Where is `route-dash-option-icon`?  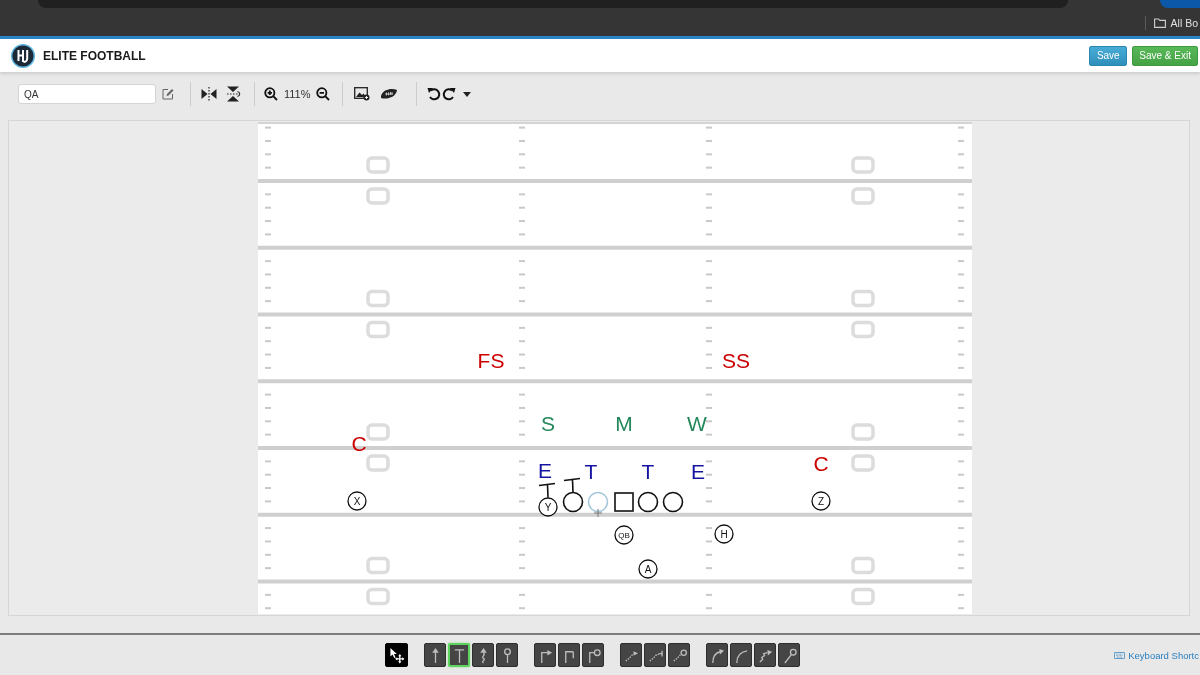 route-dash-option-icon is located at coordinates (679, 655).